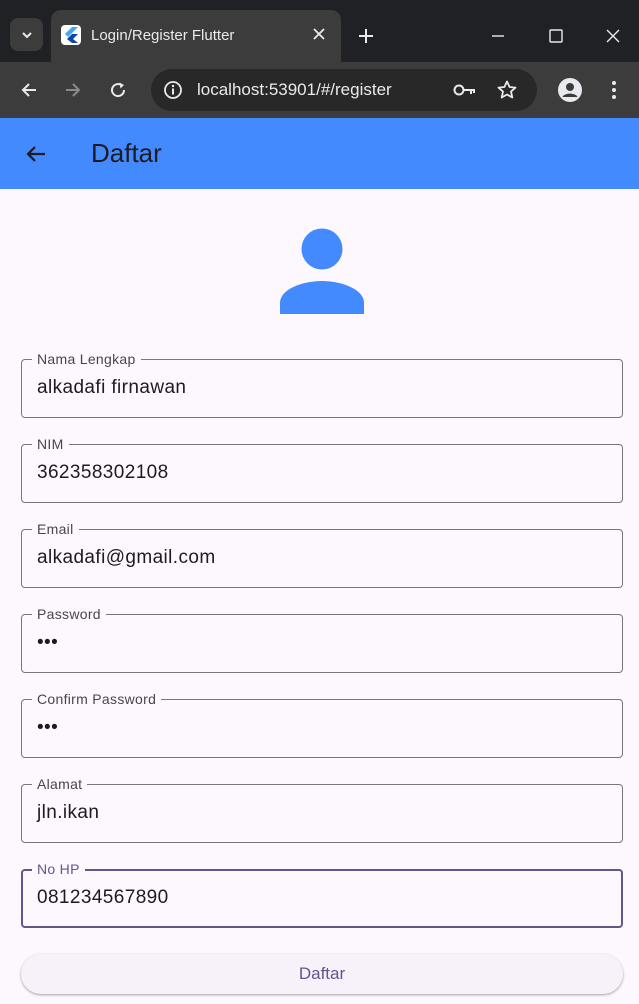 The image size is (639, 1004). What do you see at coordinates (294, 90) in the screenshot?
I see `url-text: localhost:53901/#/register` at bounding box center [294, 90].